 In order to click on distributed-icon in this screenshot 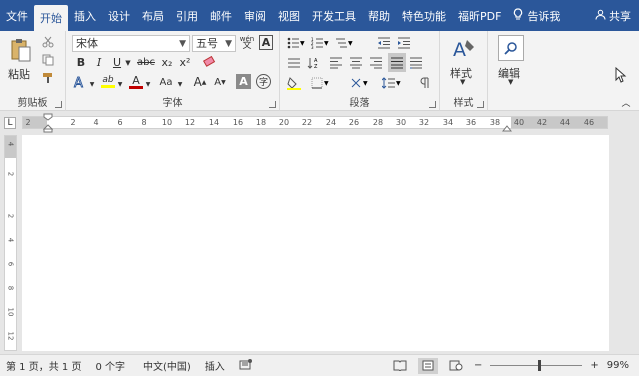, I will do `click(416, 62)`.